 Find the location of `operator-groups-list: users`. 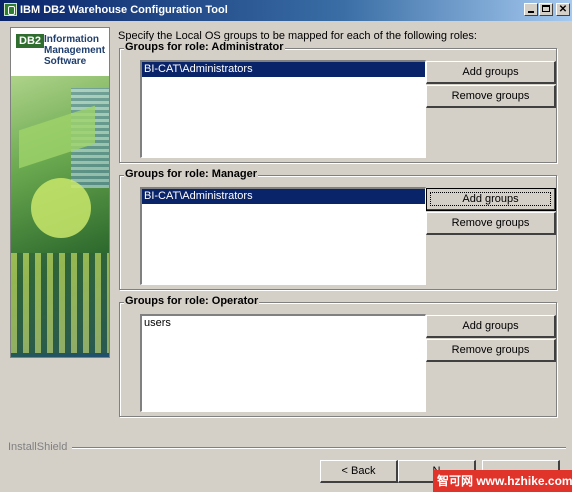

operator-groups-list: users is located at coordinates (283, 363).